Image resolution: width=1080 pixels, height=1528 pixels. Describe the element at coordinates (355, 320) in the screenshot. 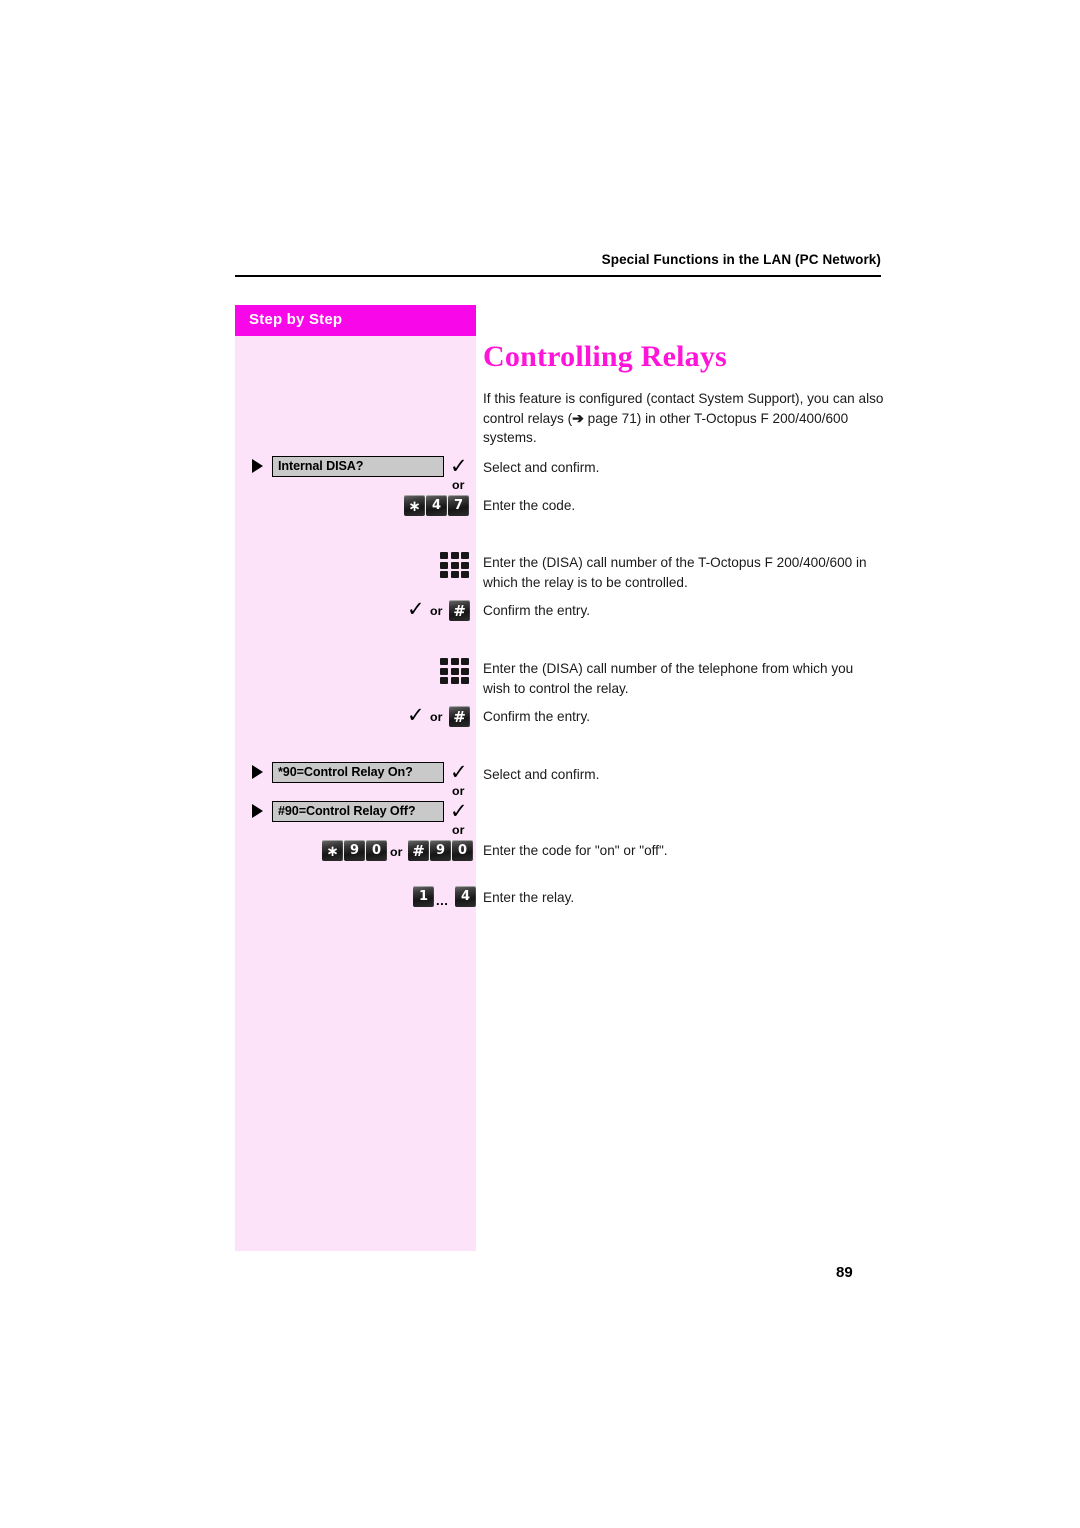

I see `step-by-step-header-bar: Step by Step` at that location.